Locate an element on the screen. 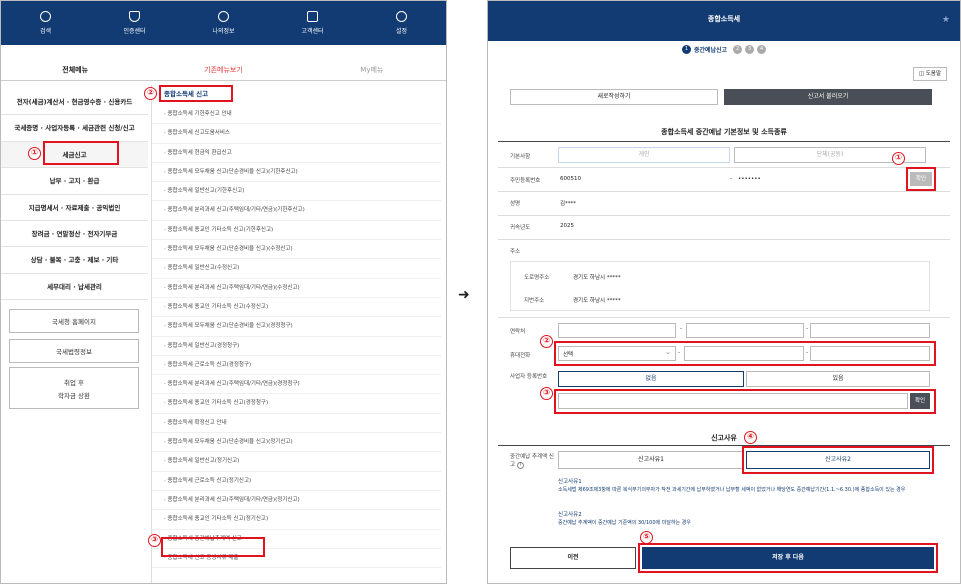 Image resolution: width=961 pixels, height=584 pixels. submenu-item: · 종합소득세 모두채움 신고(단순경비율 신고)(정기신고) is located at coordinates (296, 443).